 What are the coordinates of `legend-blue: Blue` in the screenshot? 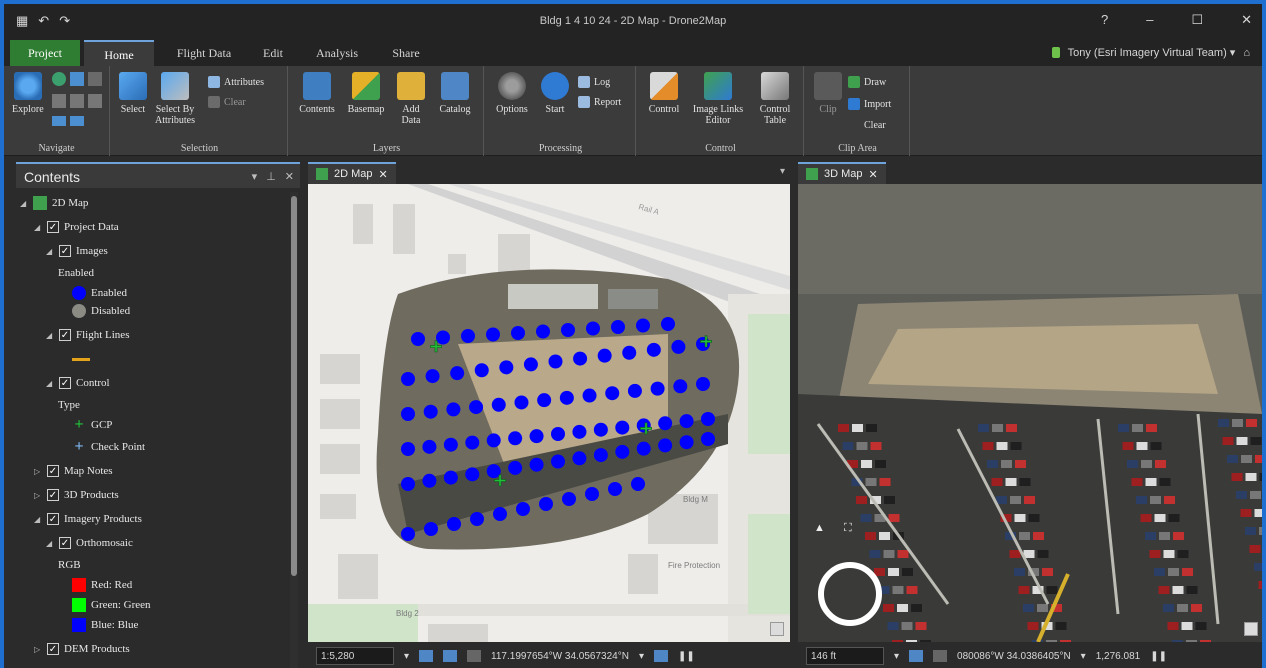 It's located at (105, 625).